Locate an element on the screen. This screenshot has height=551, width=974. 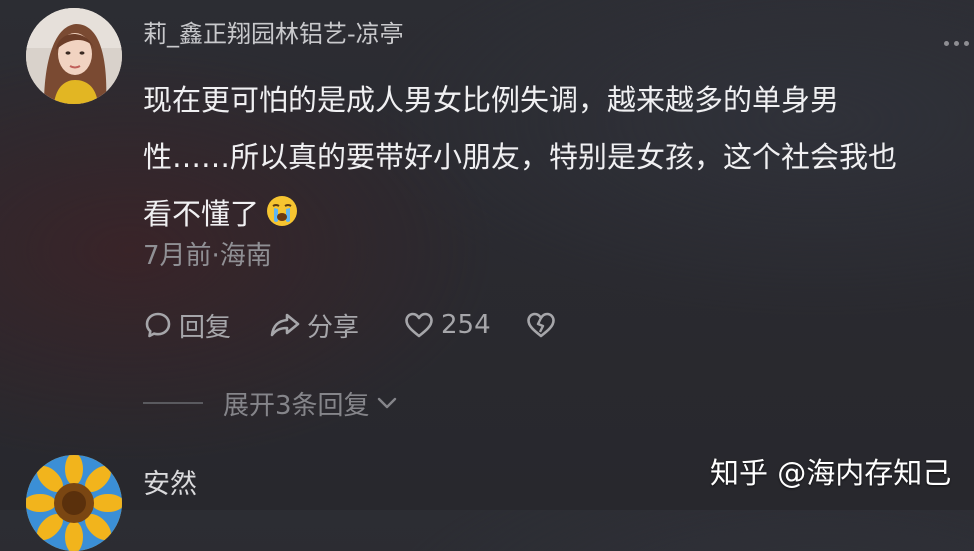
user-avatar-photo is located at coordinates (74, 56).